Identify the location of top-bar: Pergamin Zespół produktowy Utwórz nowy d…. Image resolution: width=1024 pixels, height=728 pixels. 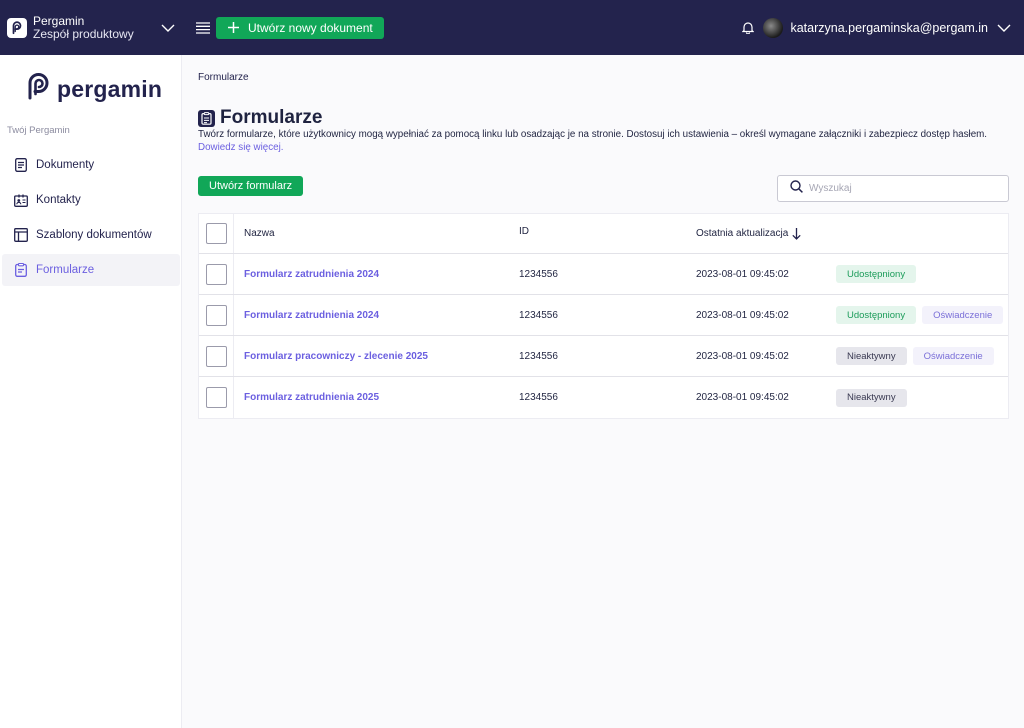
(512, 27).